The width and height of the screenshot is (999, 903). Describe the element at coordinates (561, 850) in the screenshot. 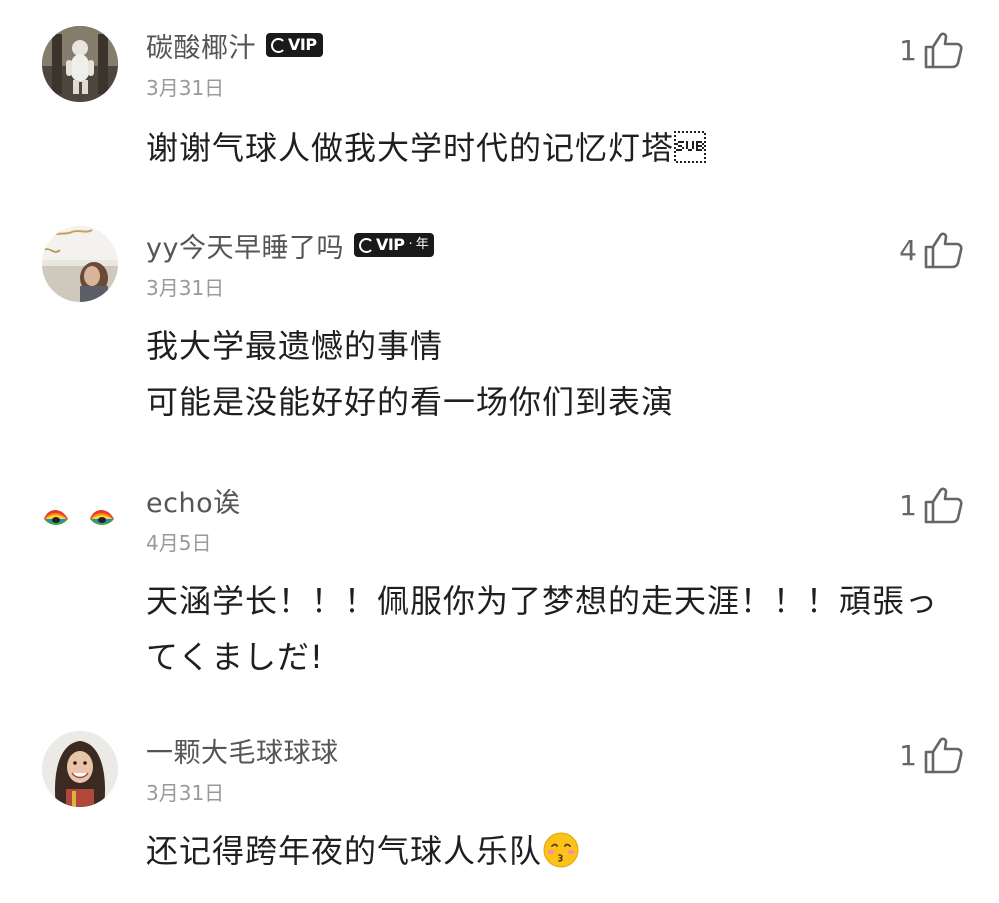

I see `kissing-face-emoji` at that location.